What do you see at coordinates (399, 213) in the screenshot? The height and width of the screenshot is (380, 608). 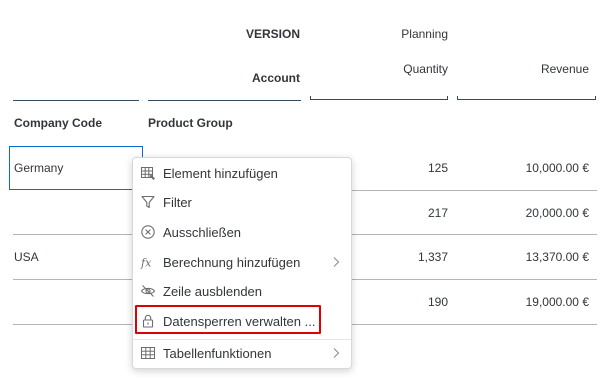 I see `row-quantity: 217` at bounding box center [399, 213].